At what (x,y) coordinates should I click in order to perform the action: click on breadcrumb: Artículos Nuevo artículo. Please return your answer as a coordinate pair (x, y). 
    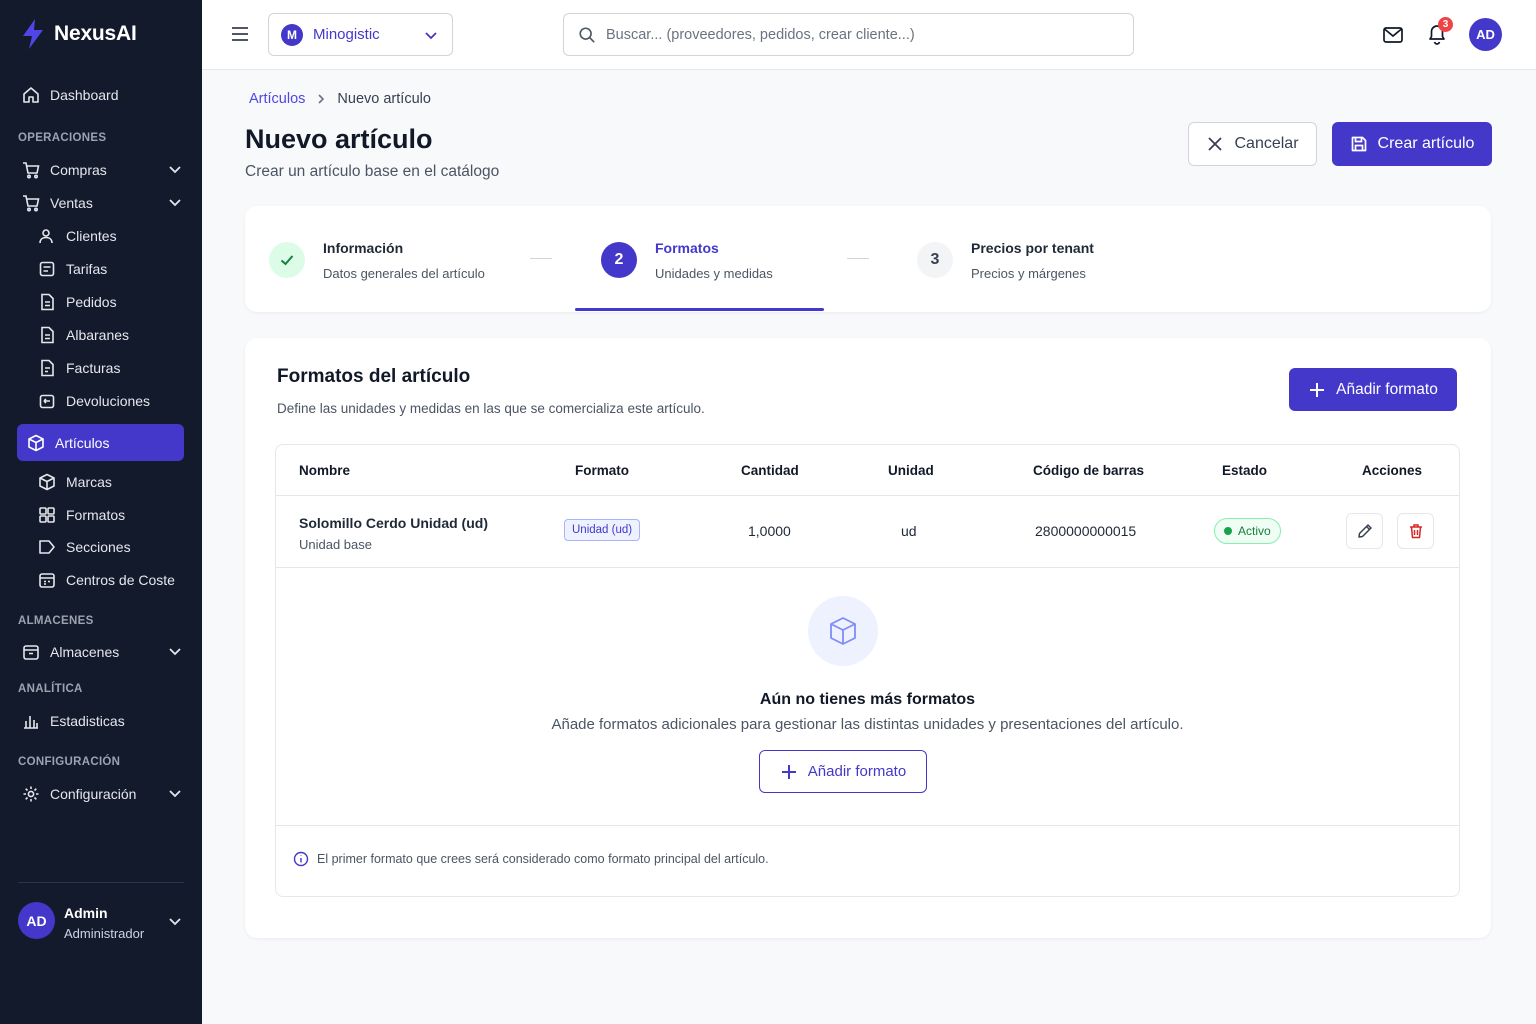
    Looking at the image, I should click on (340, 99).